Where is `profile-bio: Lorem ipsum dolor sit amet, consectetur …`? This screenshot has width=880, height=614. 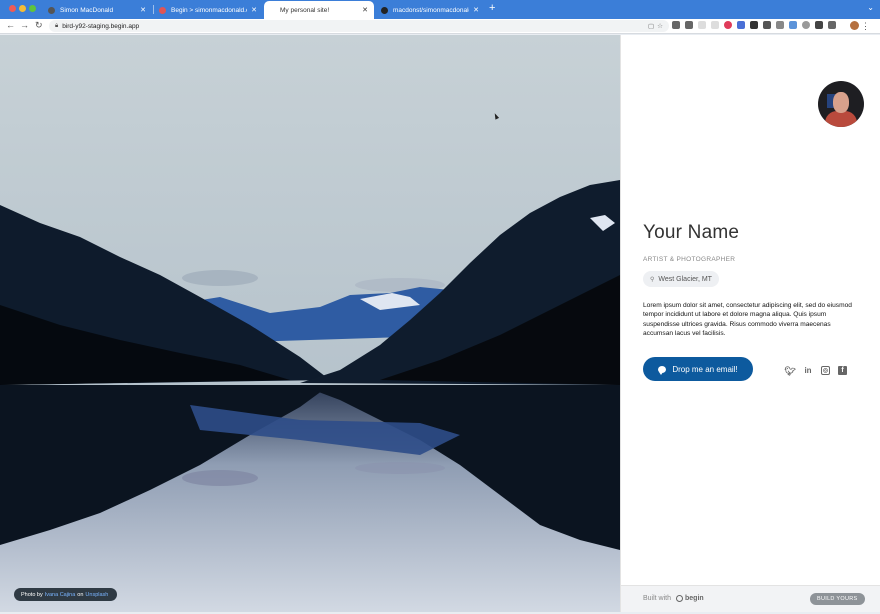 profile-bio: Lorem ipsum dolor sit amet, consectetur … is located at coordinates (747, 319).